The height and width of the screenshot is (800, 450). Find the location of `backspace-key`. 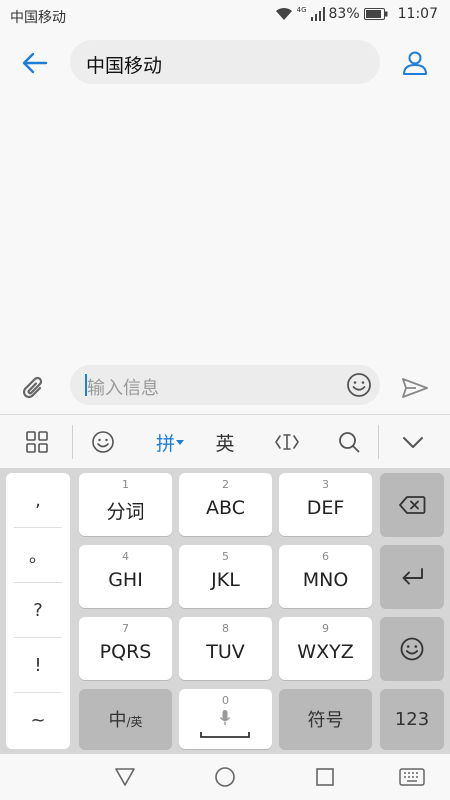

backspace-key is located at coordinates (412, 504).